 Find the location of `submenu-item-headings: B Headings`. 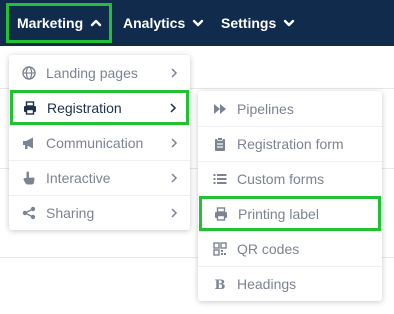

submenu-item-headings: B Headings is located at coordinates (290, 283).